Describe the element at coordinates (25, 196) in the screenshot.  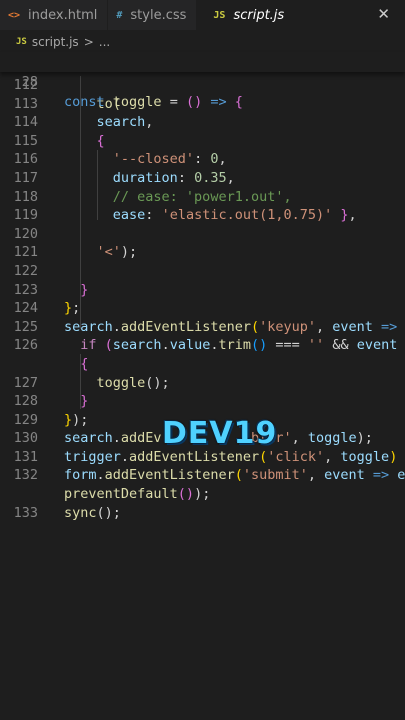
I see `line-number: 118` at that location.